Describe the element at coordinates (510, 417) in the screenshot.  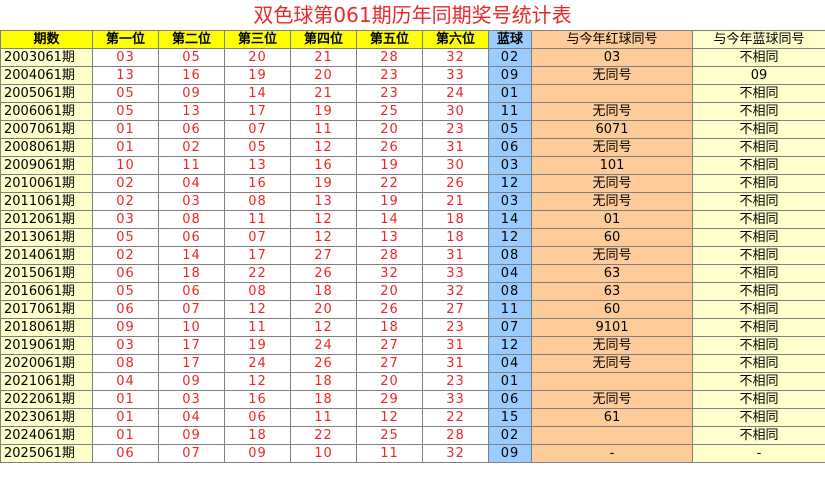
I see `blue-ball-cell: 15` at that location.